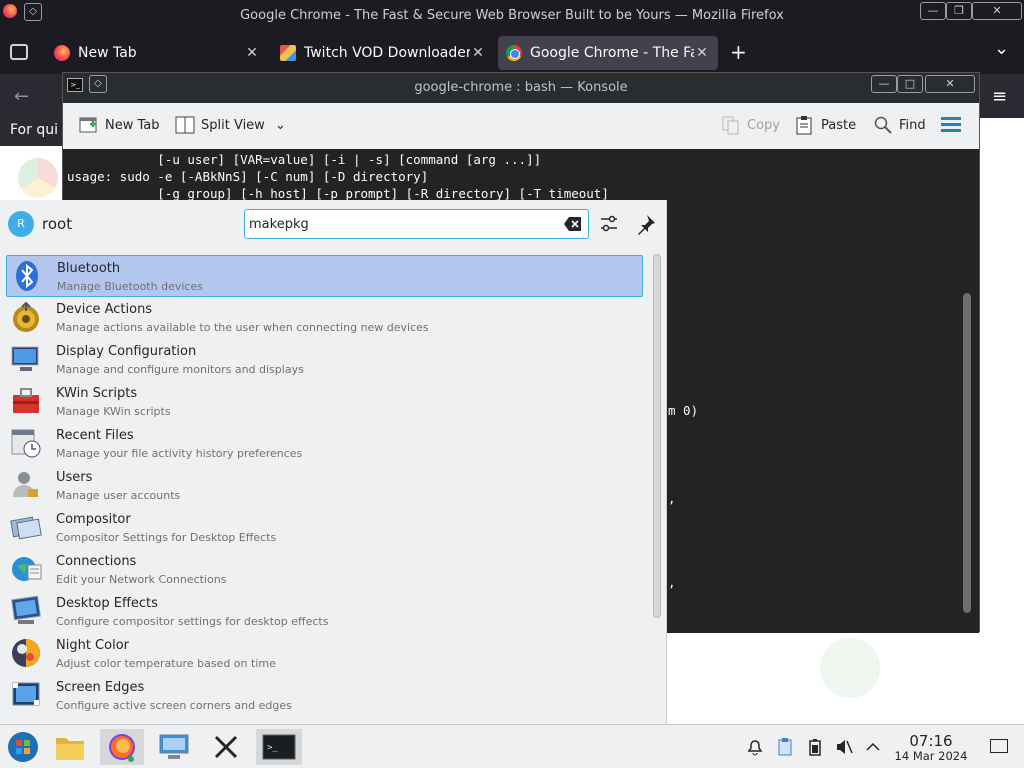  What do you see at coordinates (931, 756) in the screenshot?
I see `clock-date: 14 Mar 2024` at bounding box center [931, 756].